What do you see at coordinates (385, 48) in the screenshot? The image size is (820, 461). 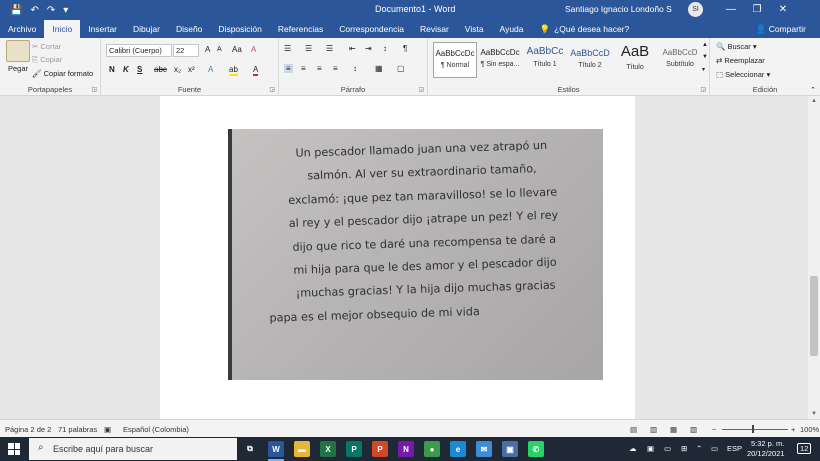 I see `sort-button: ↕` at bounding box center [385, 48].